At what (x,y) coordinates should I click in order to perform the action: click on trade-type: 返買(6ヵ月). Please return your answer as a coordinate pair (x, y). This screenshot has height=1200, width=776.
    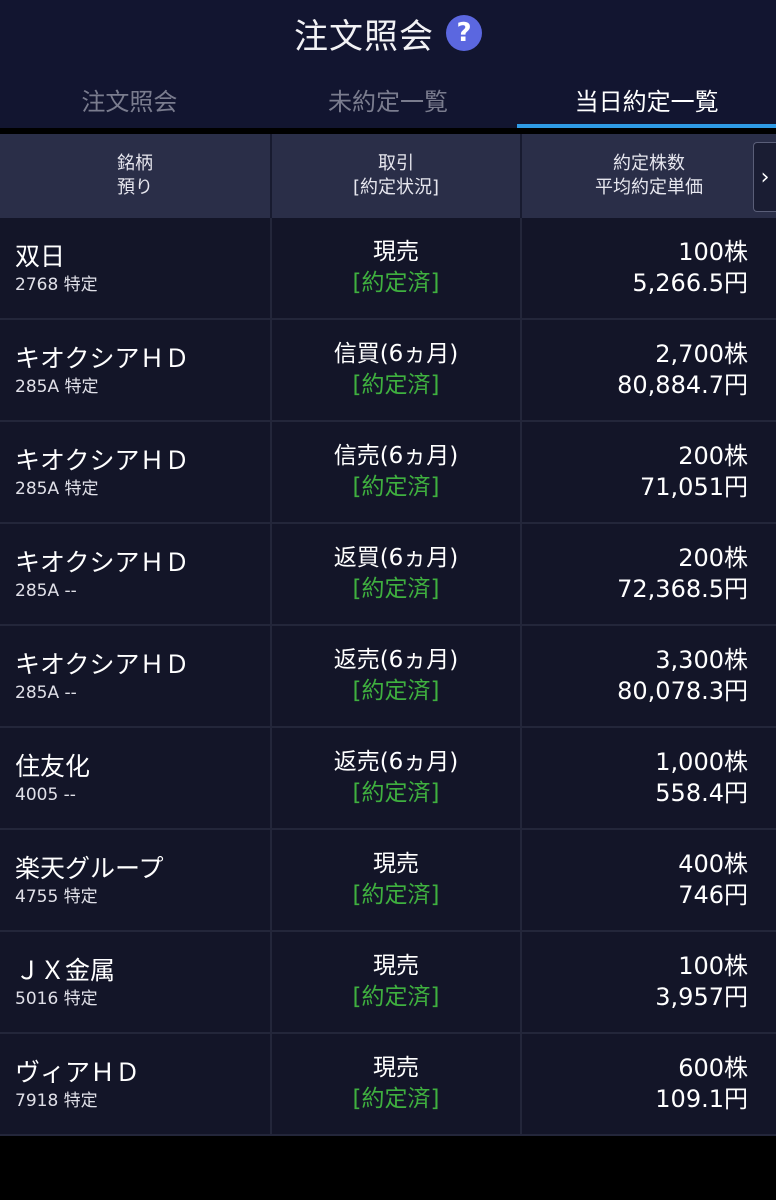
    Looking at the image, I should click on (396, 558).